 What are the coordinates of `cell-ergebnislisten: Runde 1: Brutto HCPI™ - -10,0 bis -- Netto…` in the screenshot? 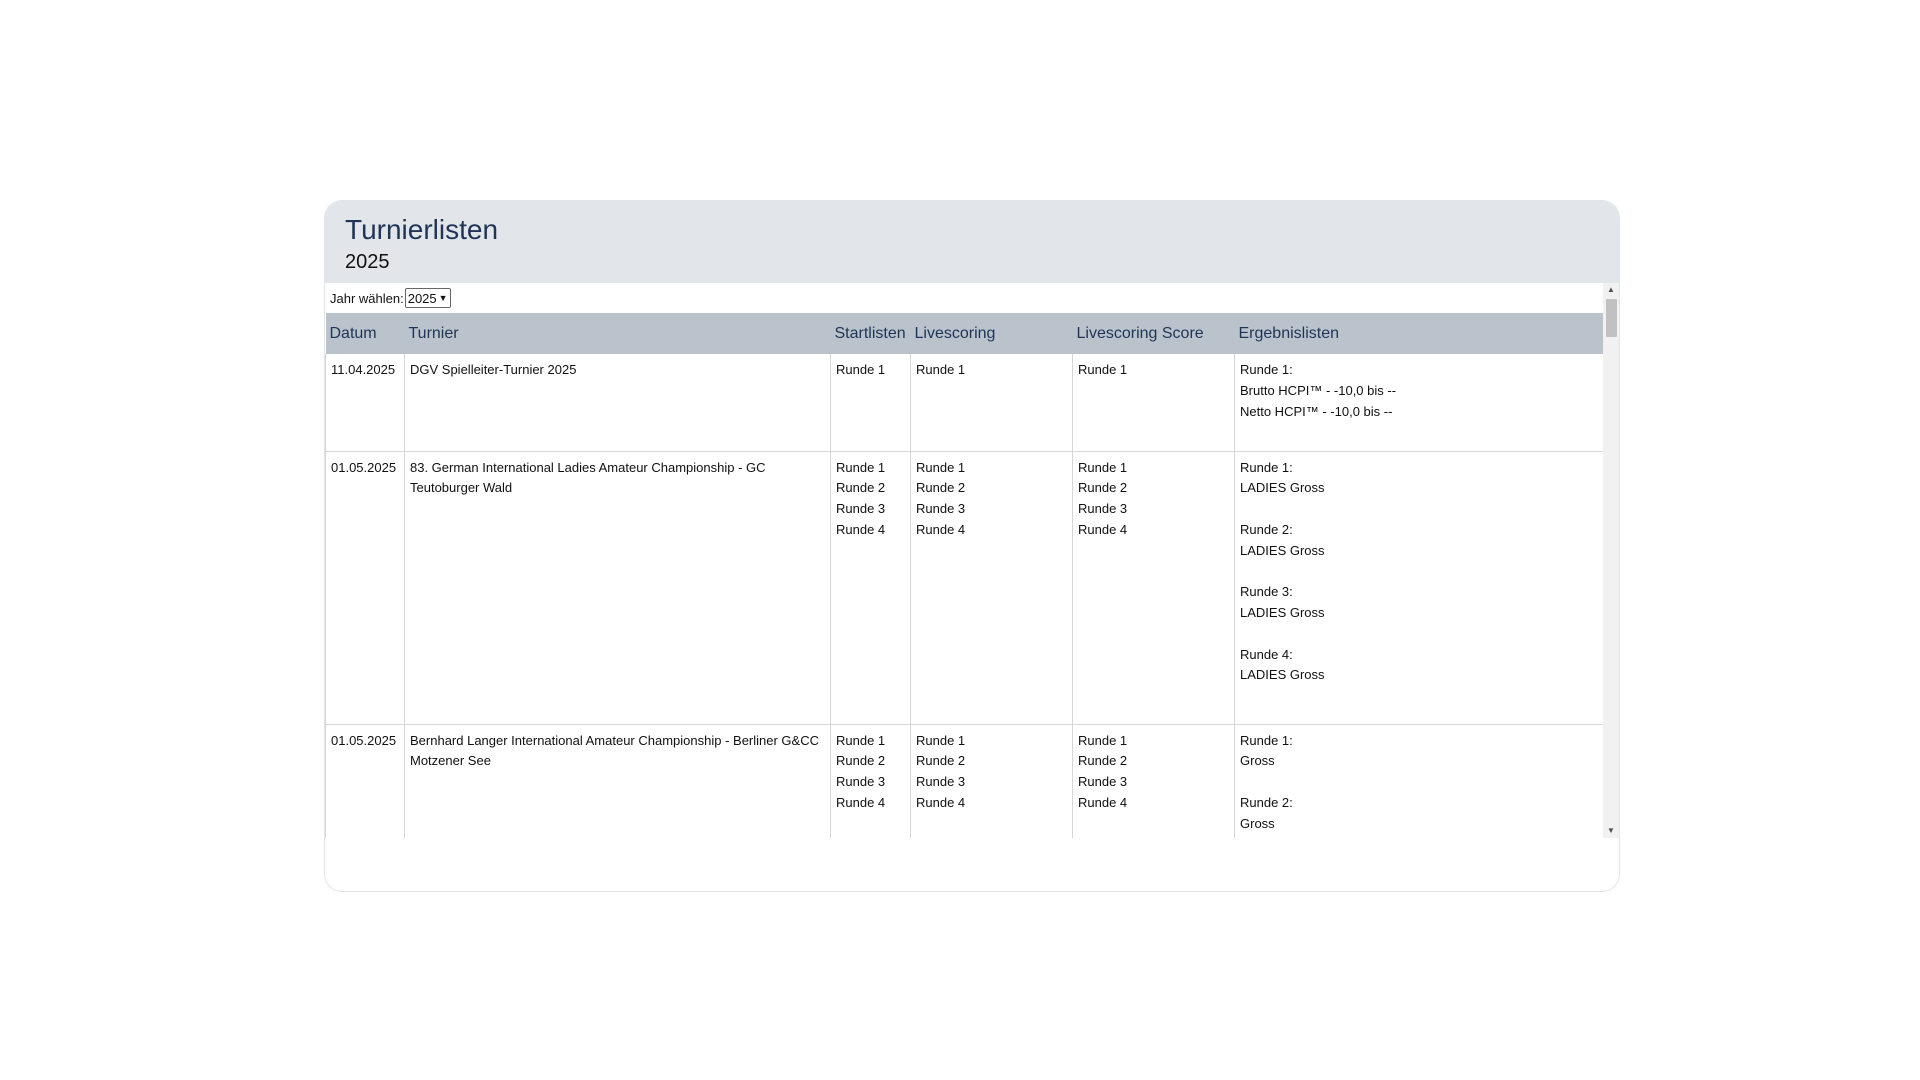 It's located at (1419, 403).